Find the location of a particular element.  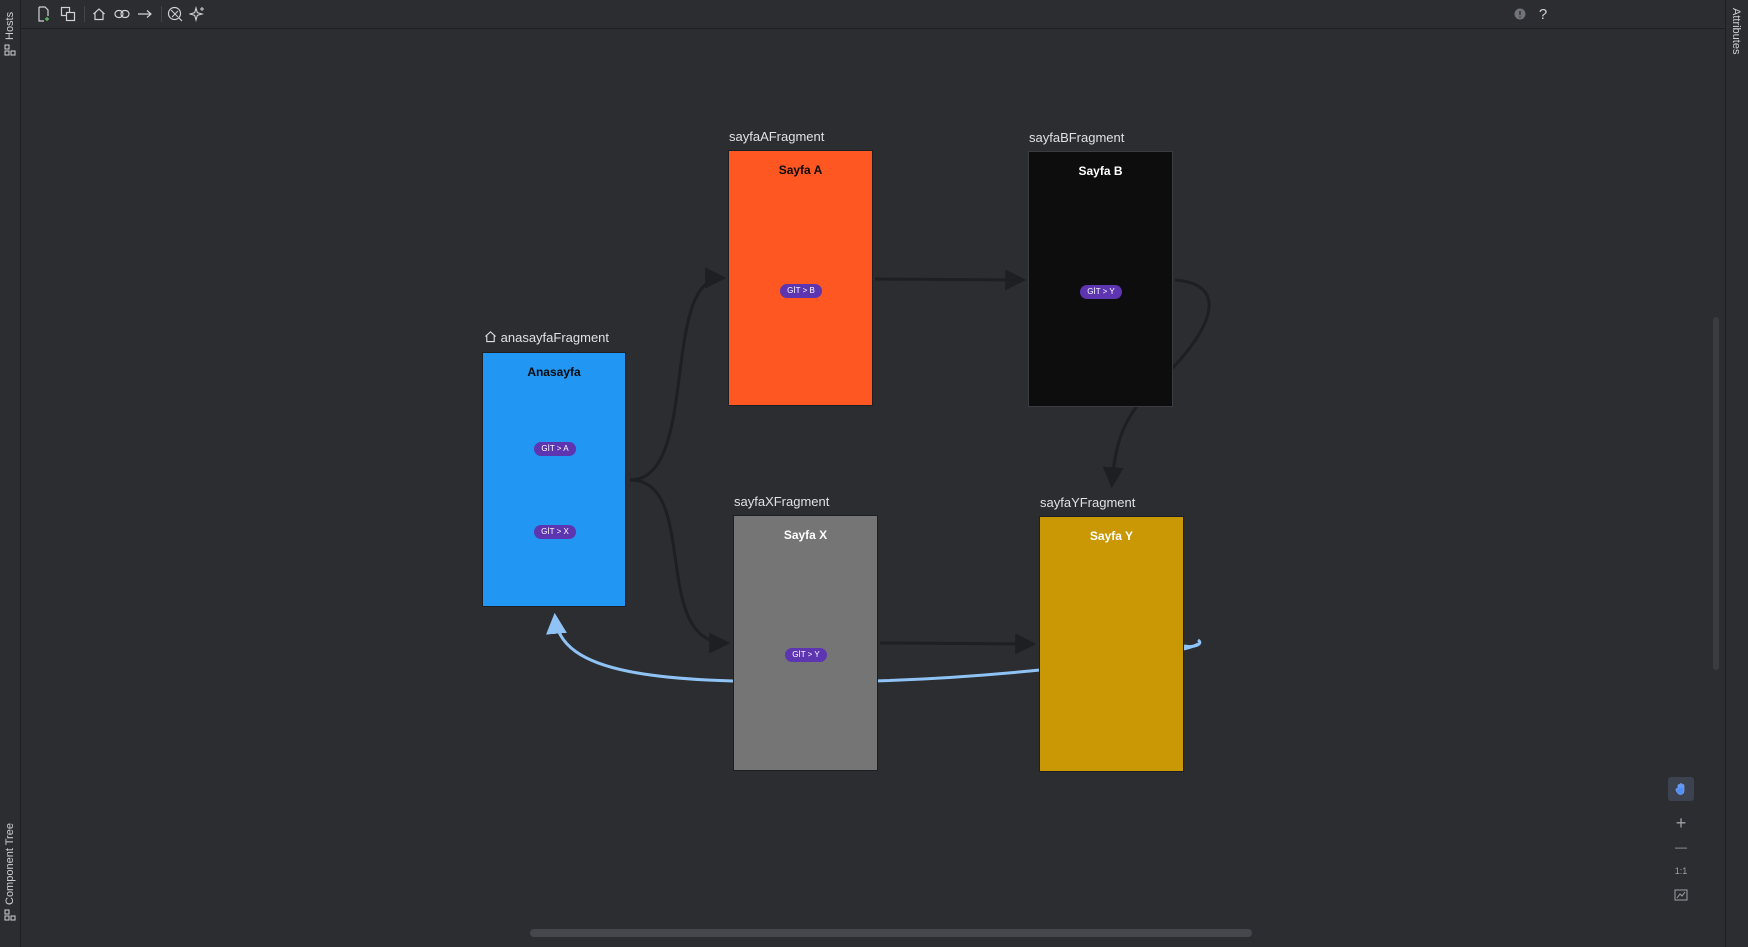

fragment-title-sayfa-y: Sayfa Y is located at coordinates (1111, 536).